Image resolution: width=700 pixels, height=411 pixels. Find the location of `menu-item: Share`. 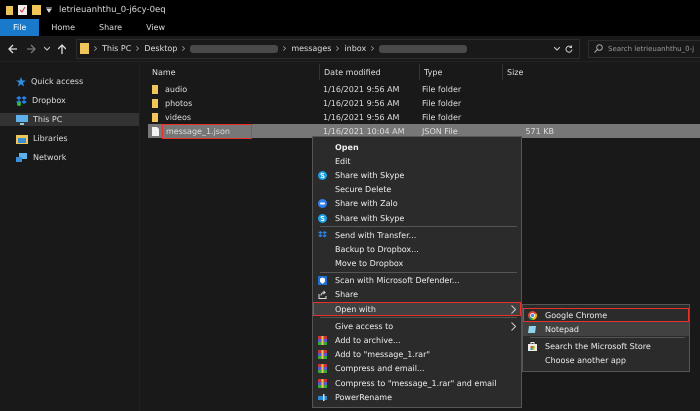

menu-item: Share is located at coordinates (417, 295).